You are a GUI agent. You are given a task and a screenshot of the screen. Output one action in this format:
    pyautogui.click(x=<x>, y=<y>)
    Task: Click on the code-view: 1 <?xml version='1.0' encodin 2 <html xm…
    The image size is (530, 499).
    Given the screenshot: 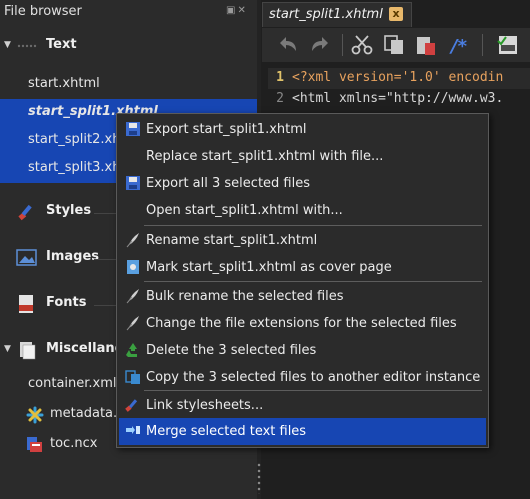 What is the action you would take?
    pyautogui.click(x=399, y=89)
    